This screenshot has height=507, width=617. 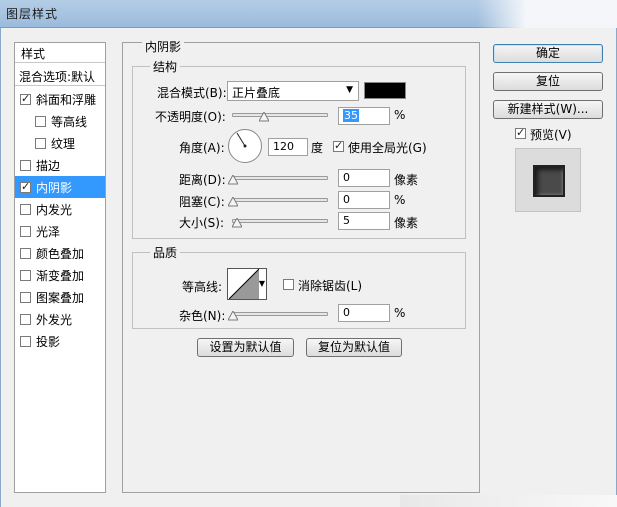 I want to click on contour-picker: ▼, so click(x=247, y=284).